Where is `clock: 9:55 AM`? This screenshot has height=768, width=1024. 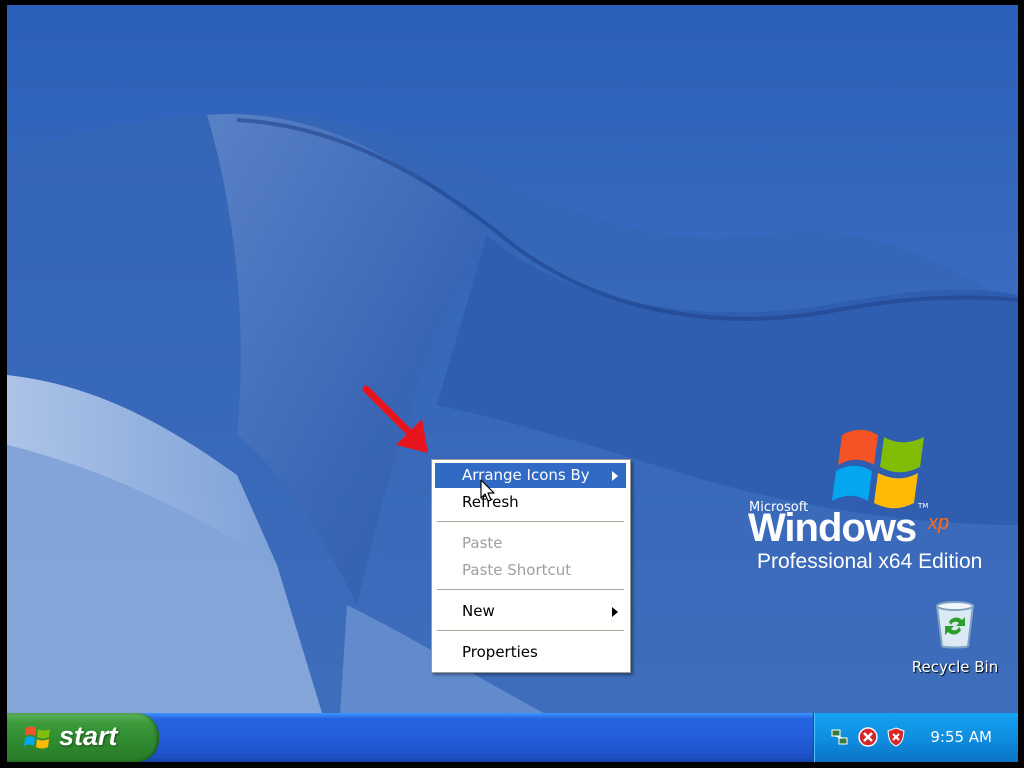 clock: 9:55 AM is located at coordinates (961, 737).